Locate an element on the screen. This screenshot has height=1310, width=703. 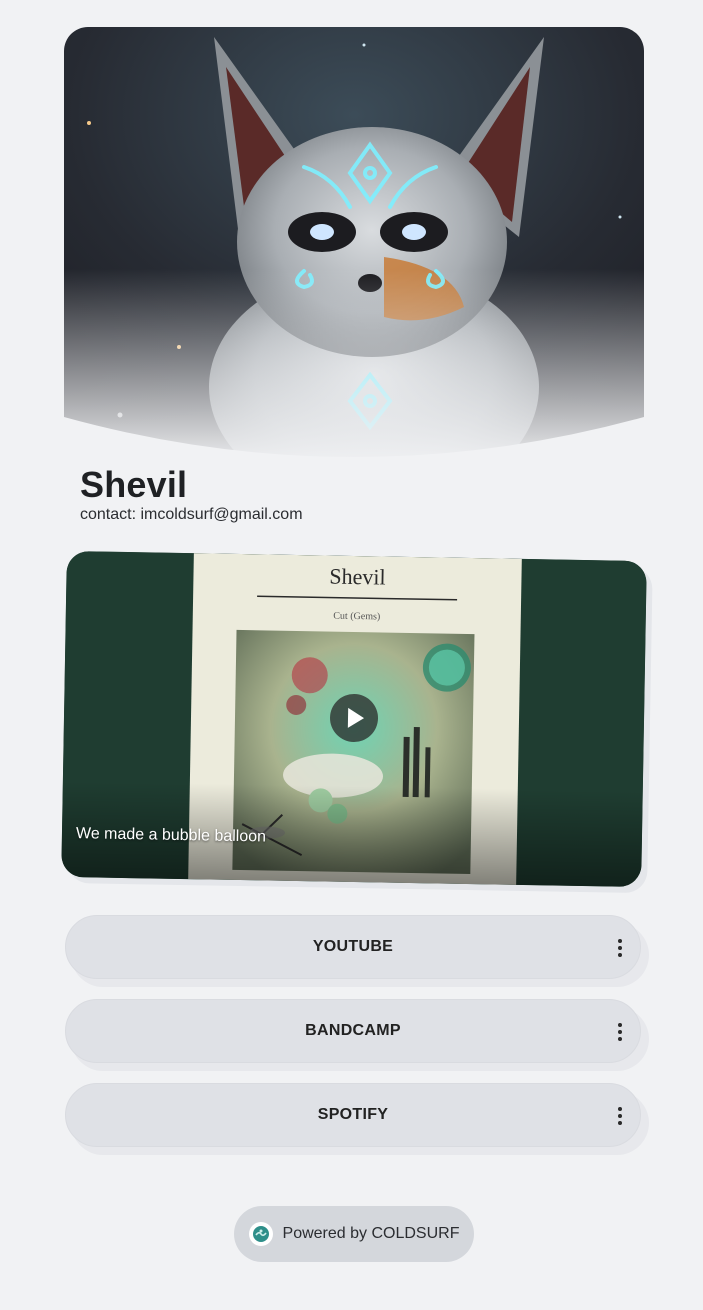
link-label: SPOTIFY is located at coordinates (353, 1114).